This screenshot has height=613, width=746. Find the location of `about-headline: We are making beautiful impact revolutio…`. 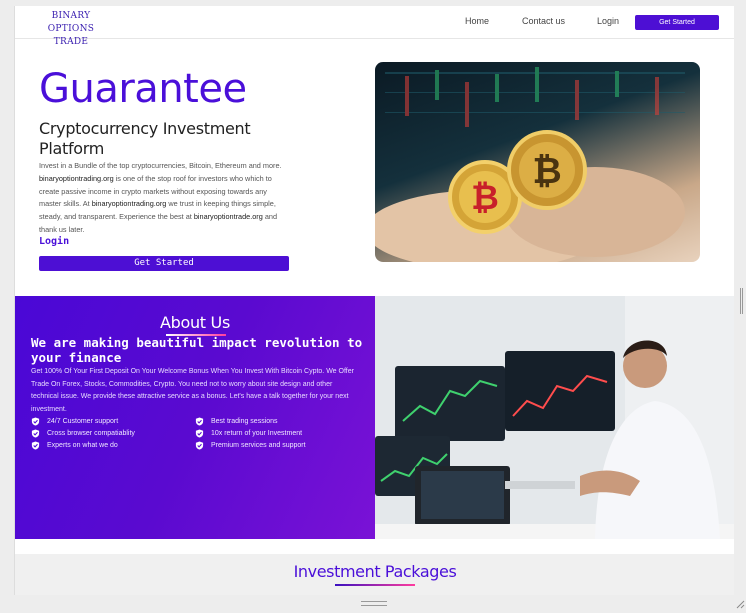

about-headline: We are making beautiful impact revolutio… is located at coordinates (197, 350).